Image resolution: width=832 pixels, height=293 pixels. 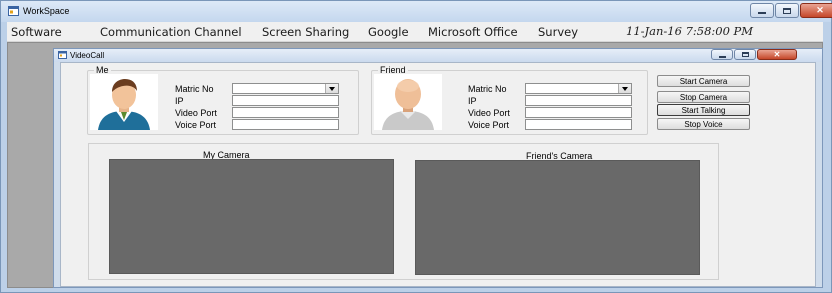 I want to click on me-voice-port-label: Voice Port, so click(x=196, y=125).